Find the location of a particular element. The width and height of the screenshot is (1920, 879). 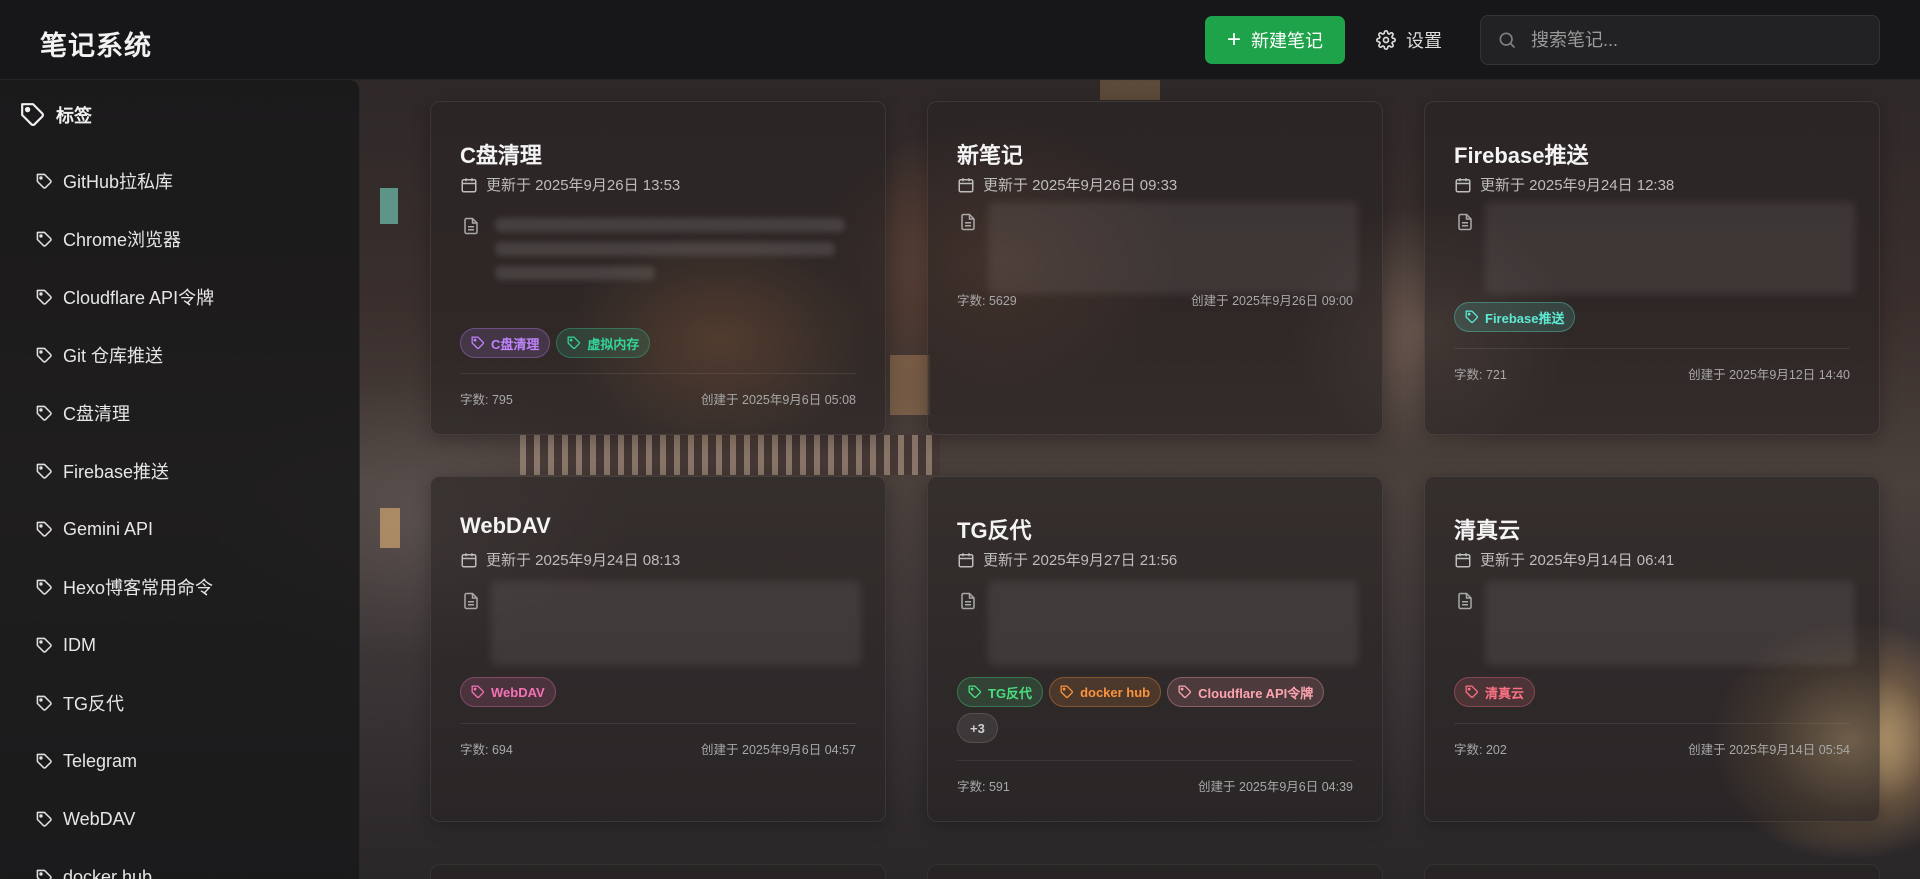

sidebar-tag-item: Hexo博客常用命令 is located at coordinates (125, 587).